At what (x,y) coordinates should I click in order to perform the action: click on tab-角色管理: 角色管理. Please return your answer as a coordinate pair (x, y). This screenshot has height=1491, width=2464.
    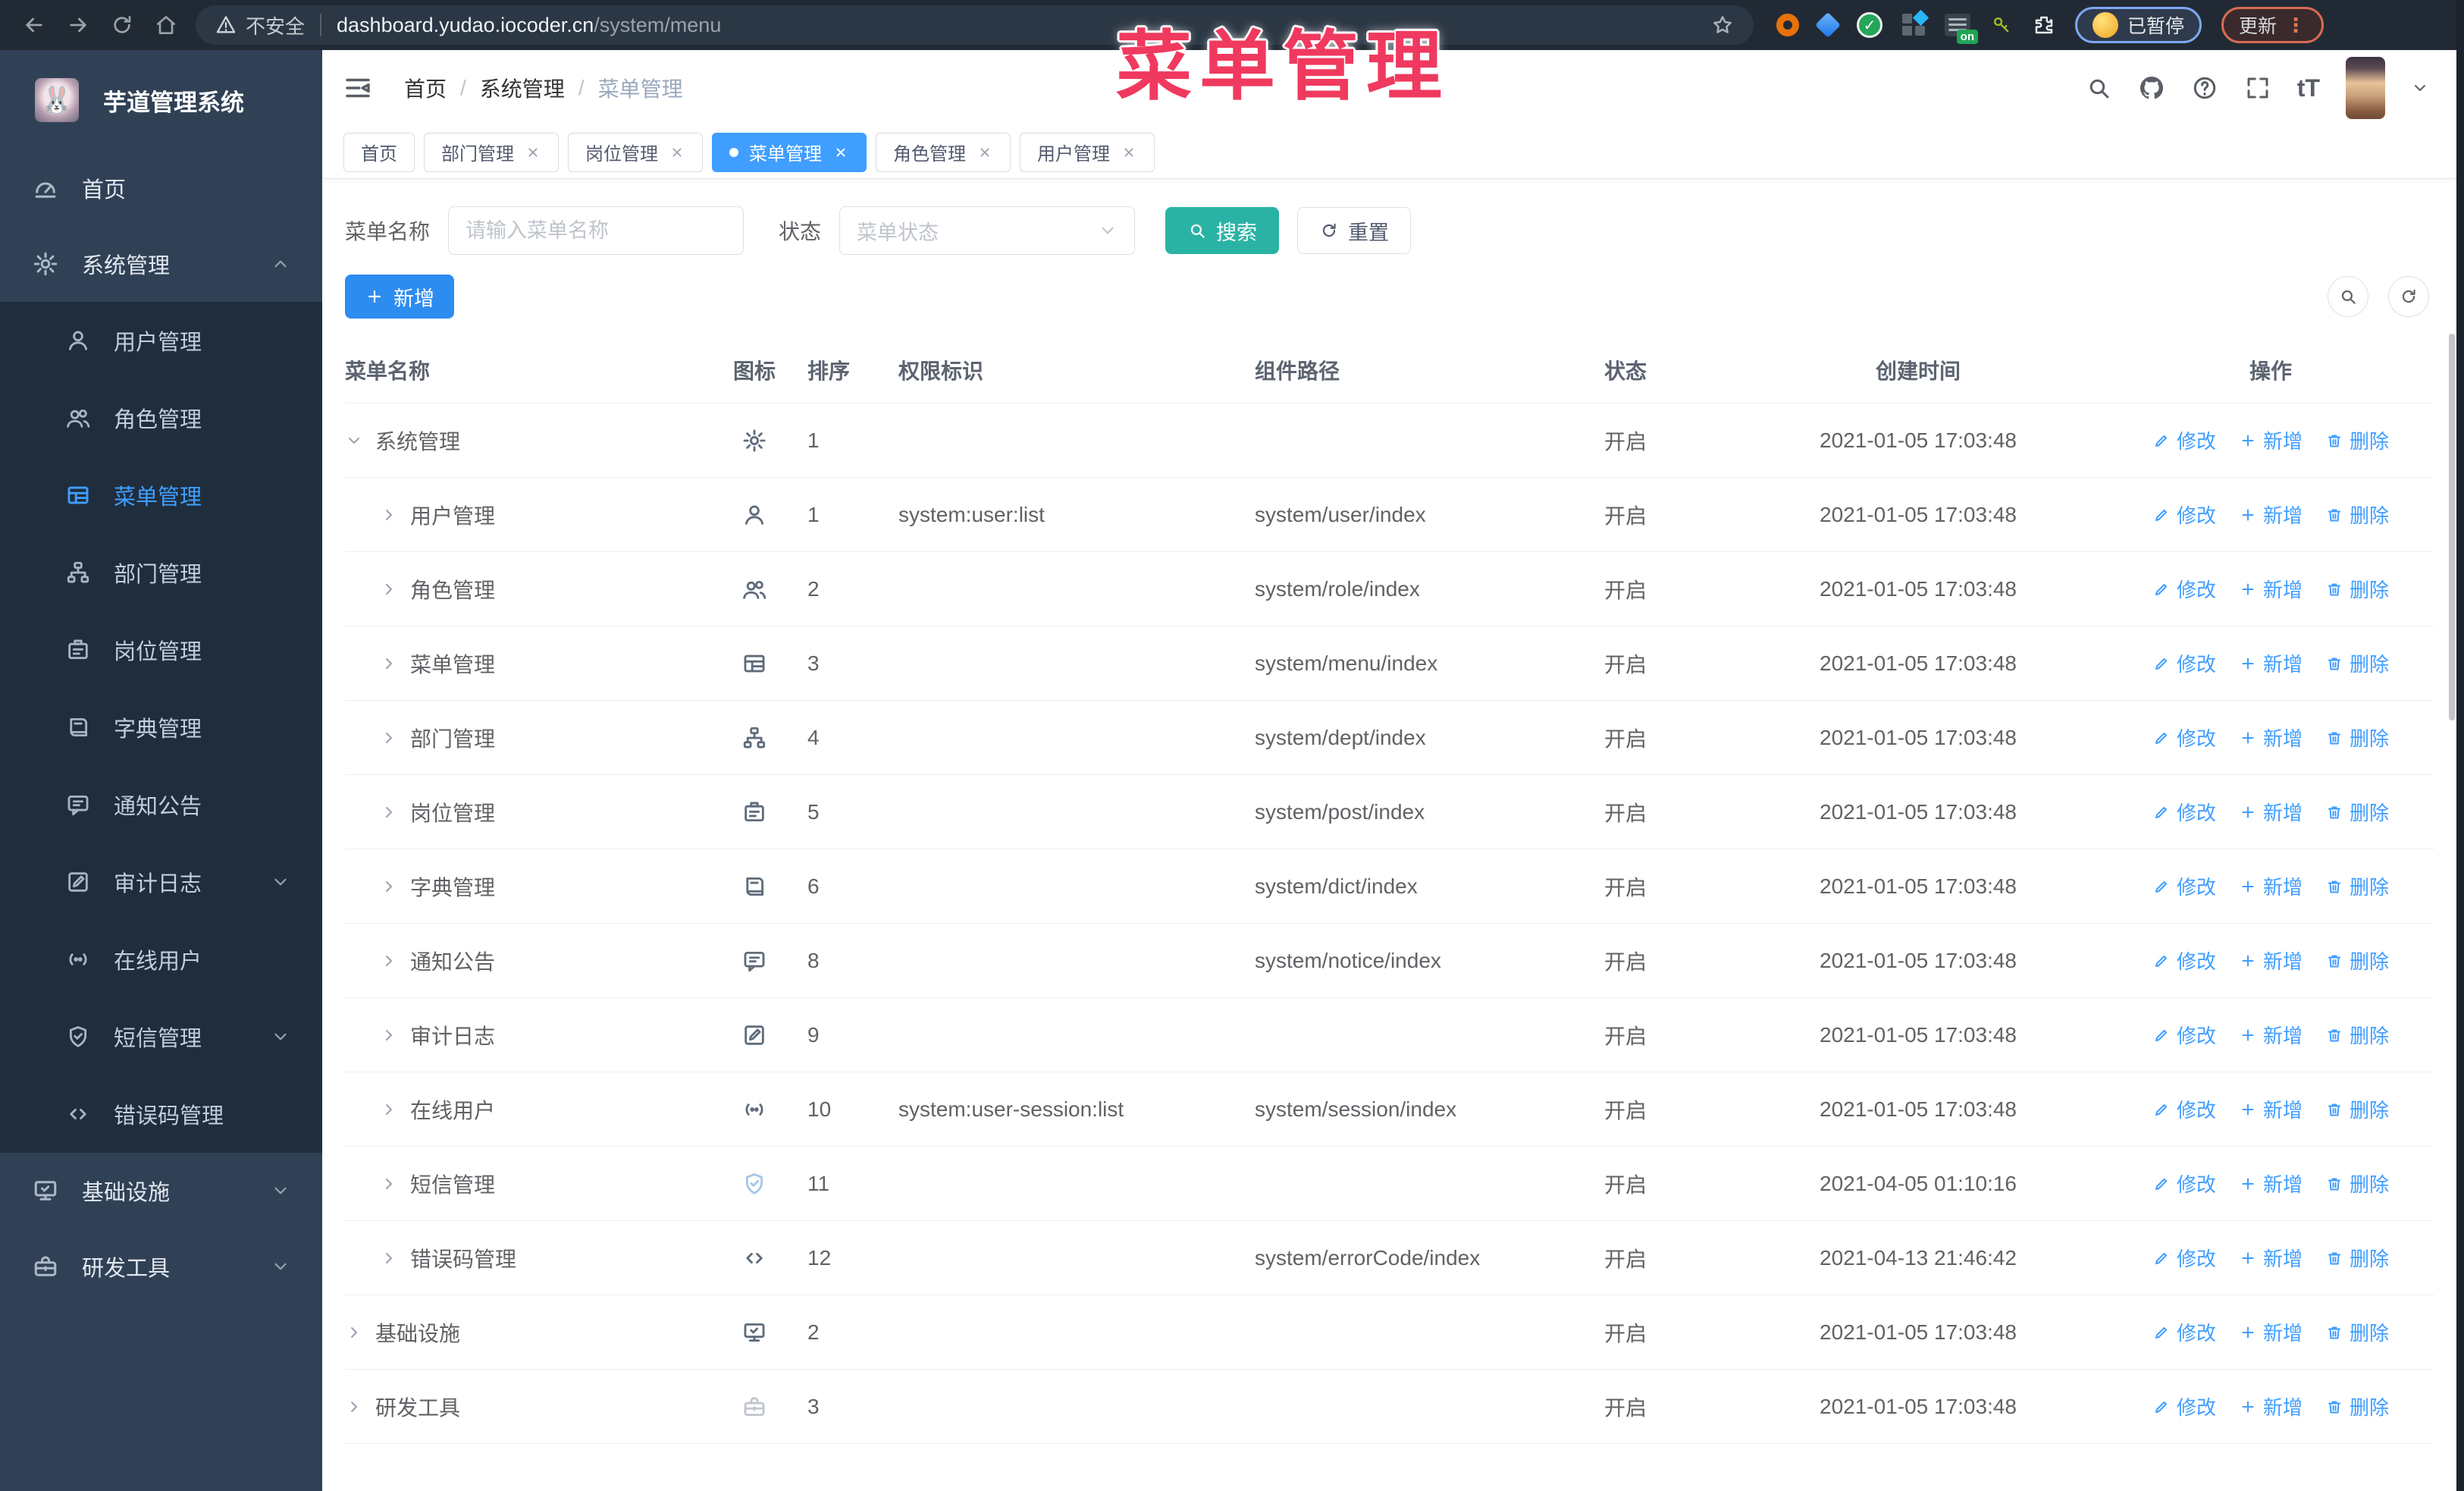
    Looking at the image, I should click on (944, 152).